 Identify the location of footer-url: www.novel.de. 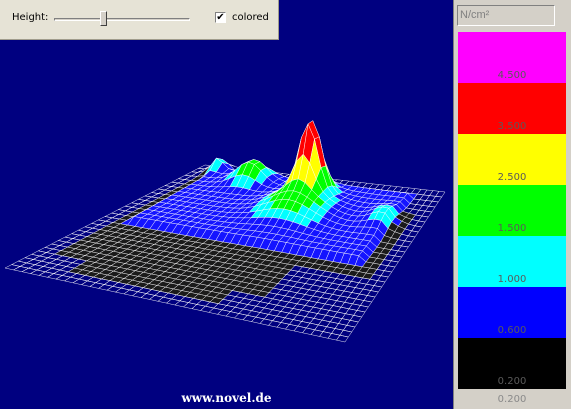
(226, 398).